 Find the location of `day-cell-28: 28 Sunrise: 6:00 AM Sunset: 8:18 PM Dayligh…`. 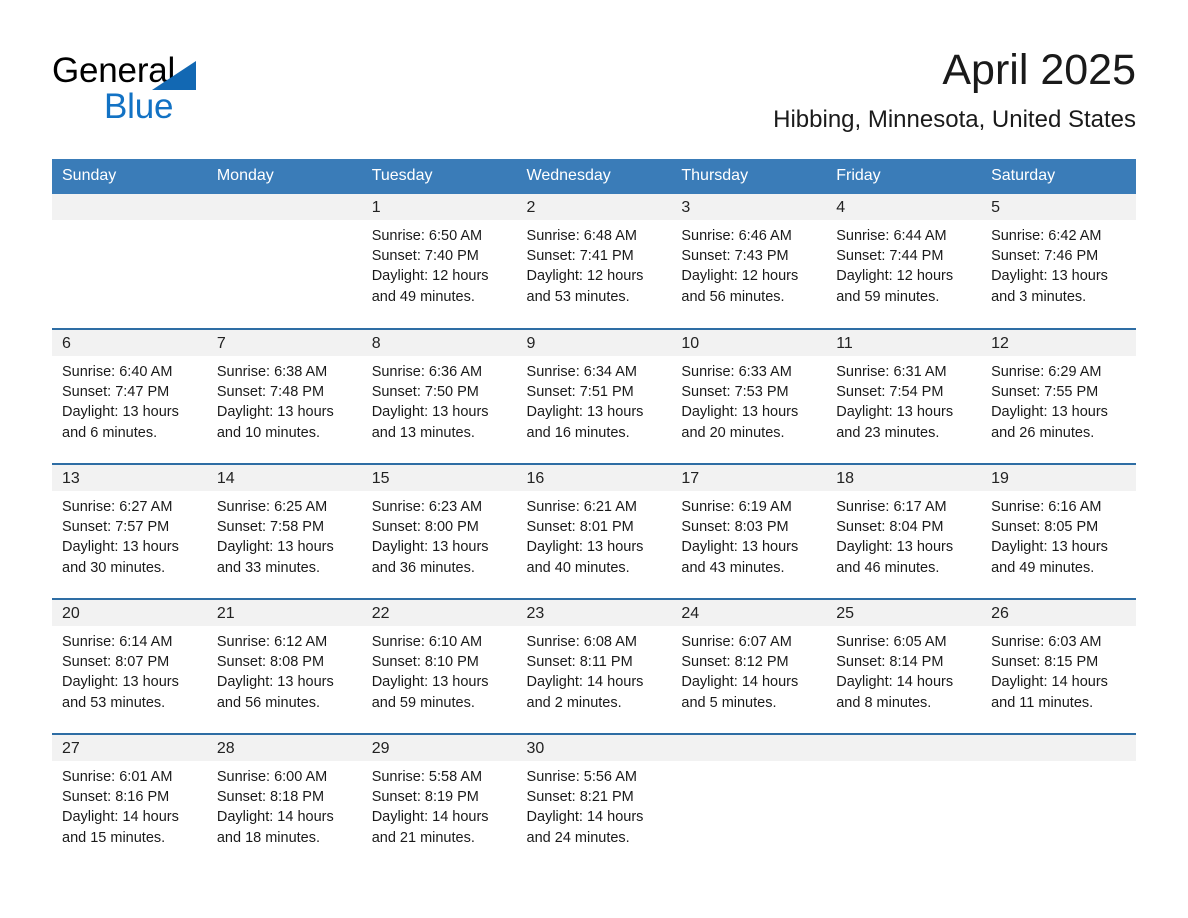

day-cell-28: 28 Sunrise: 6:00 AM Sunset: 8:18 PM Dayligh… is located at coordinates (284, 801).